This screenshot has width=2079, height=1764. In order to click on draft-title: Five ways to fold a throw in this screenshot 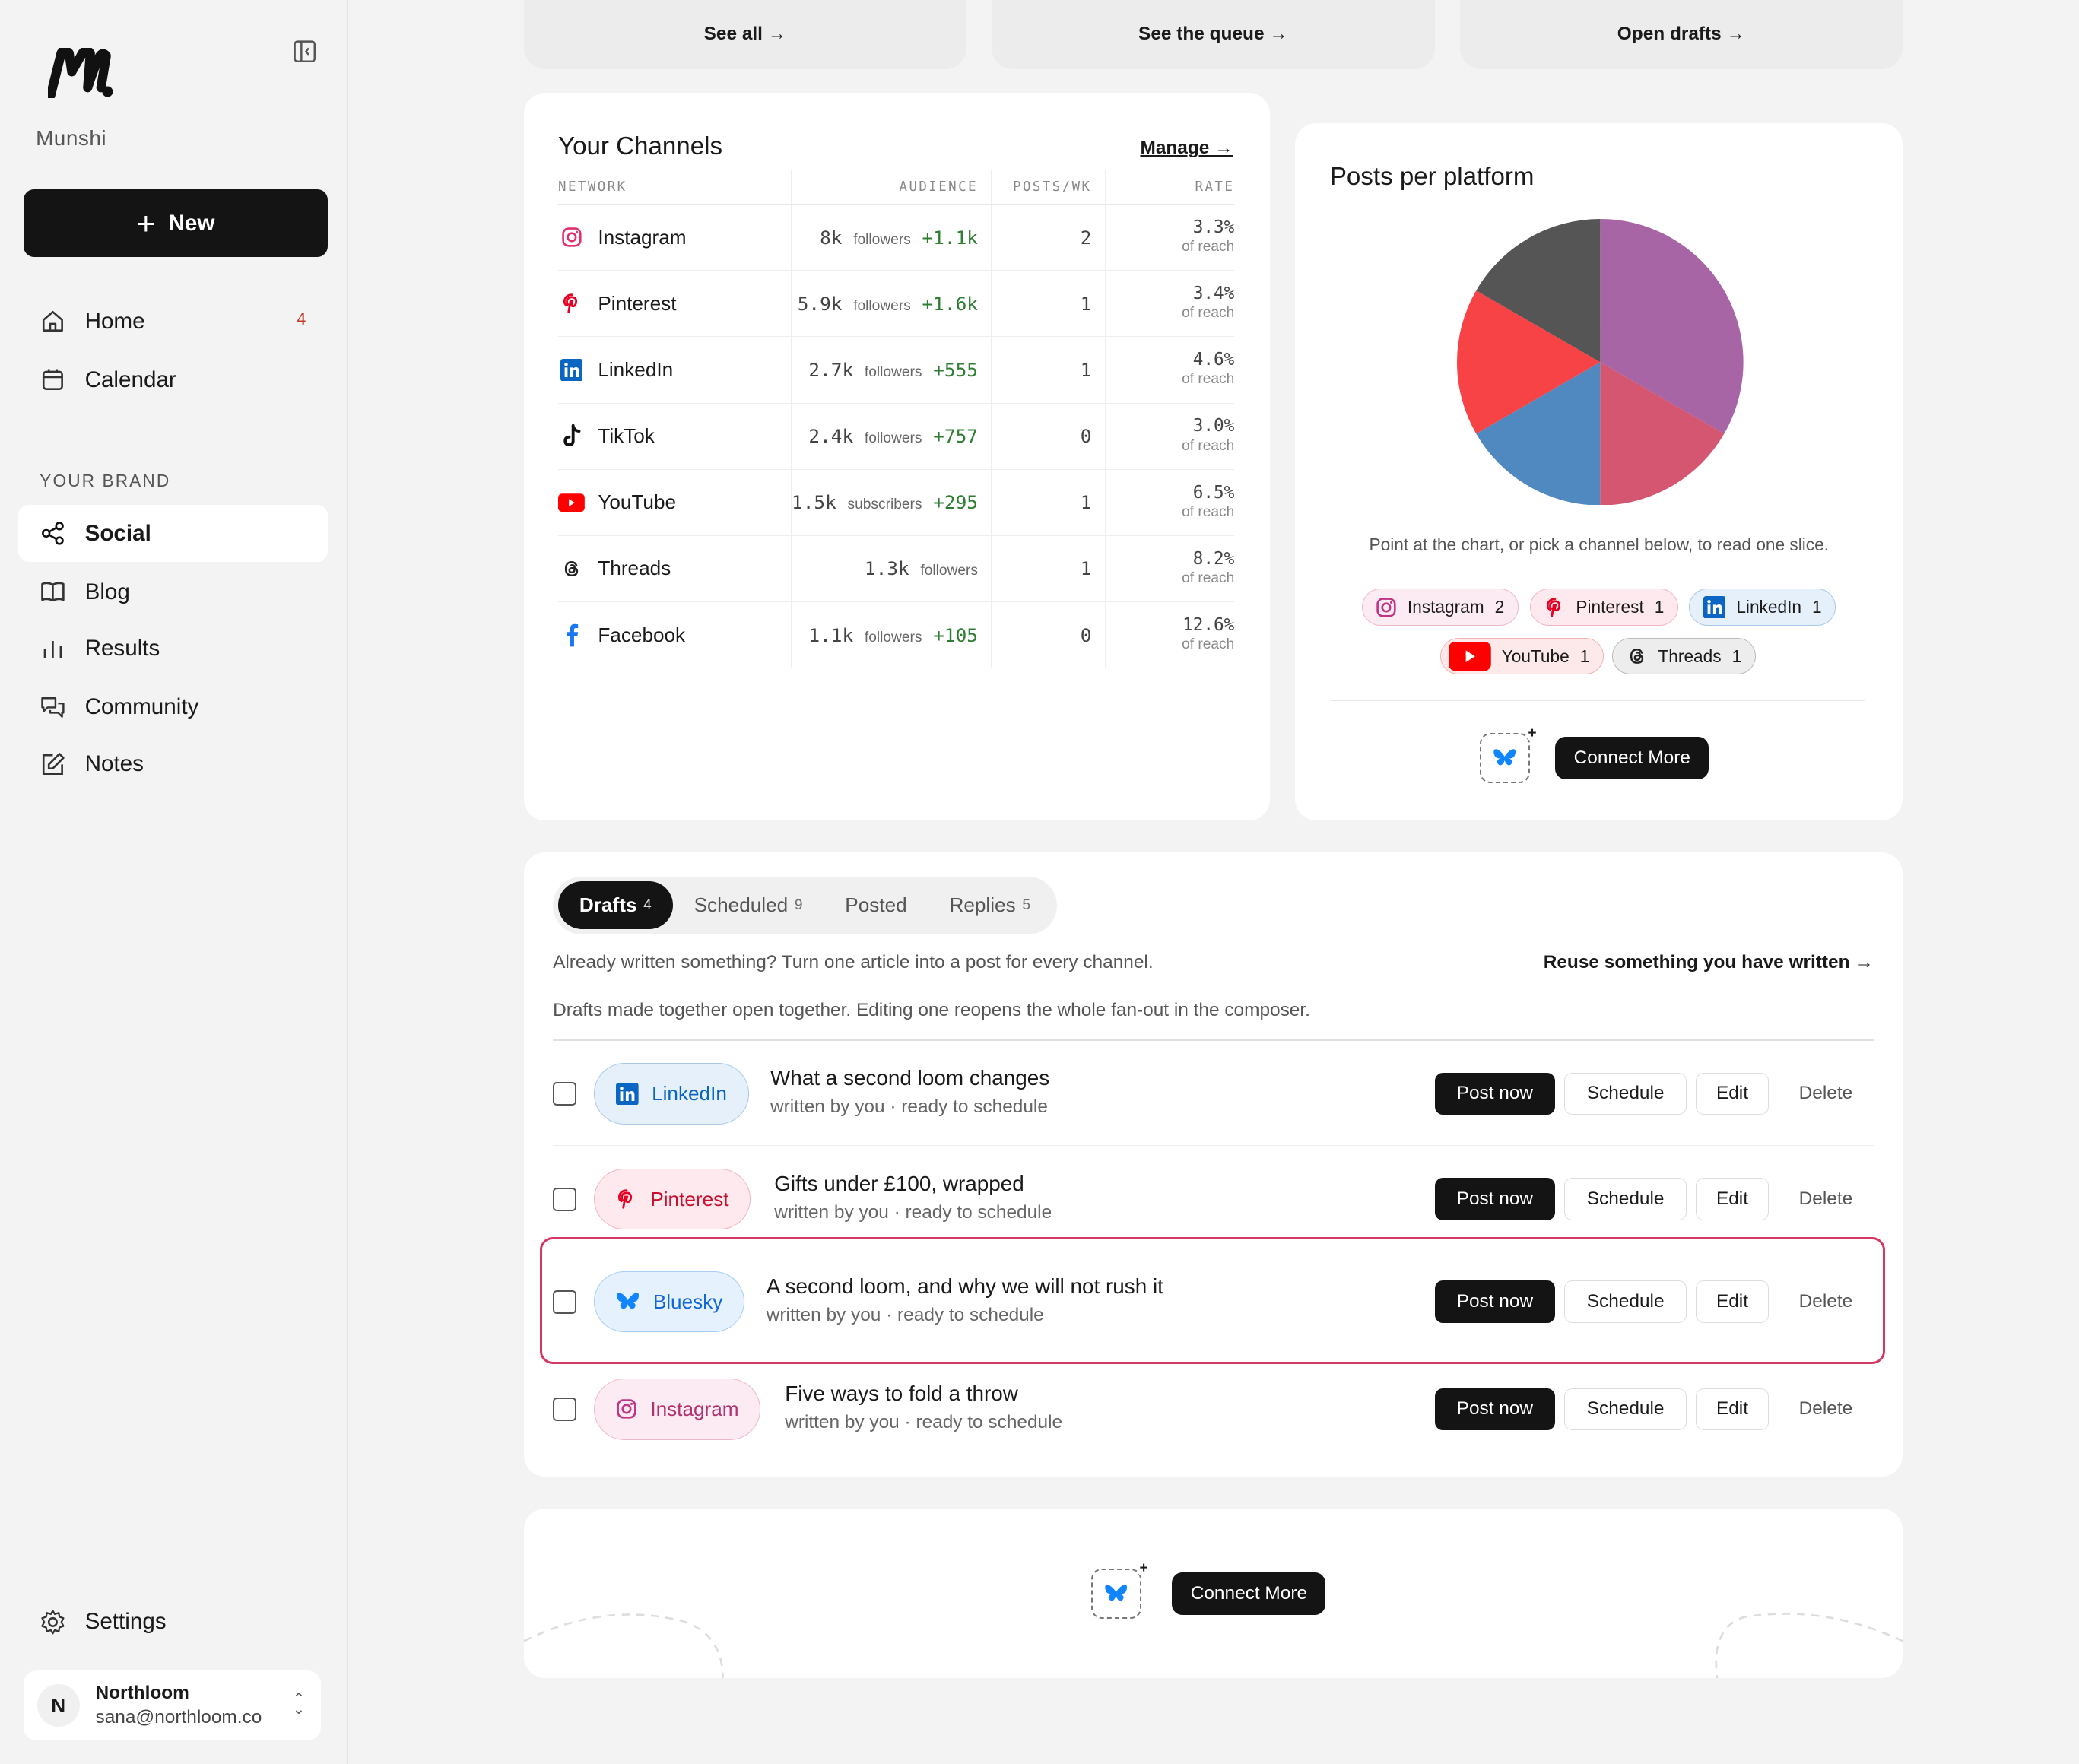, I will do `click(901, 1394)`.